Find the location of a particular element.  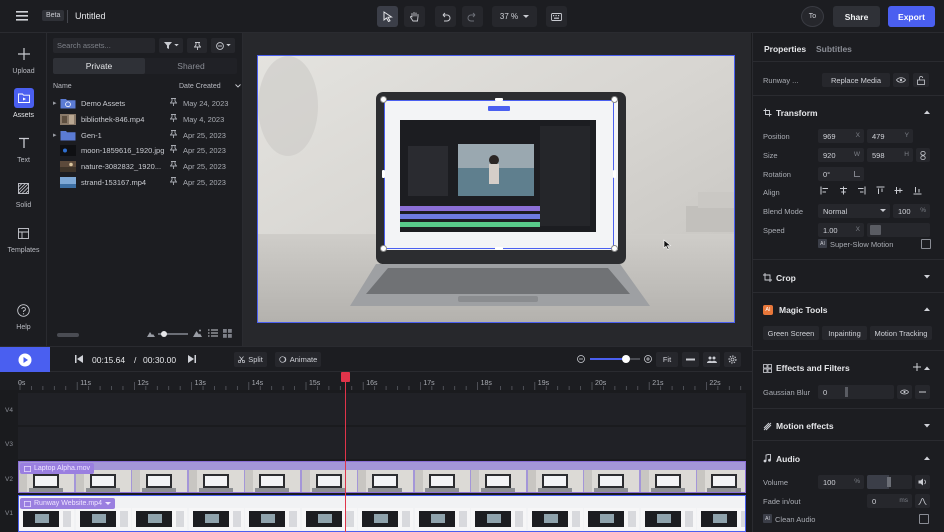

lock-button is located at coordinates (921, 80).